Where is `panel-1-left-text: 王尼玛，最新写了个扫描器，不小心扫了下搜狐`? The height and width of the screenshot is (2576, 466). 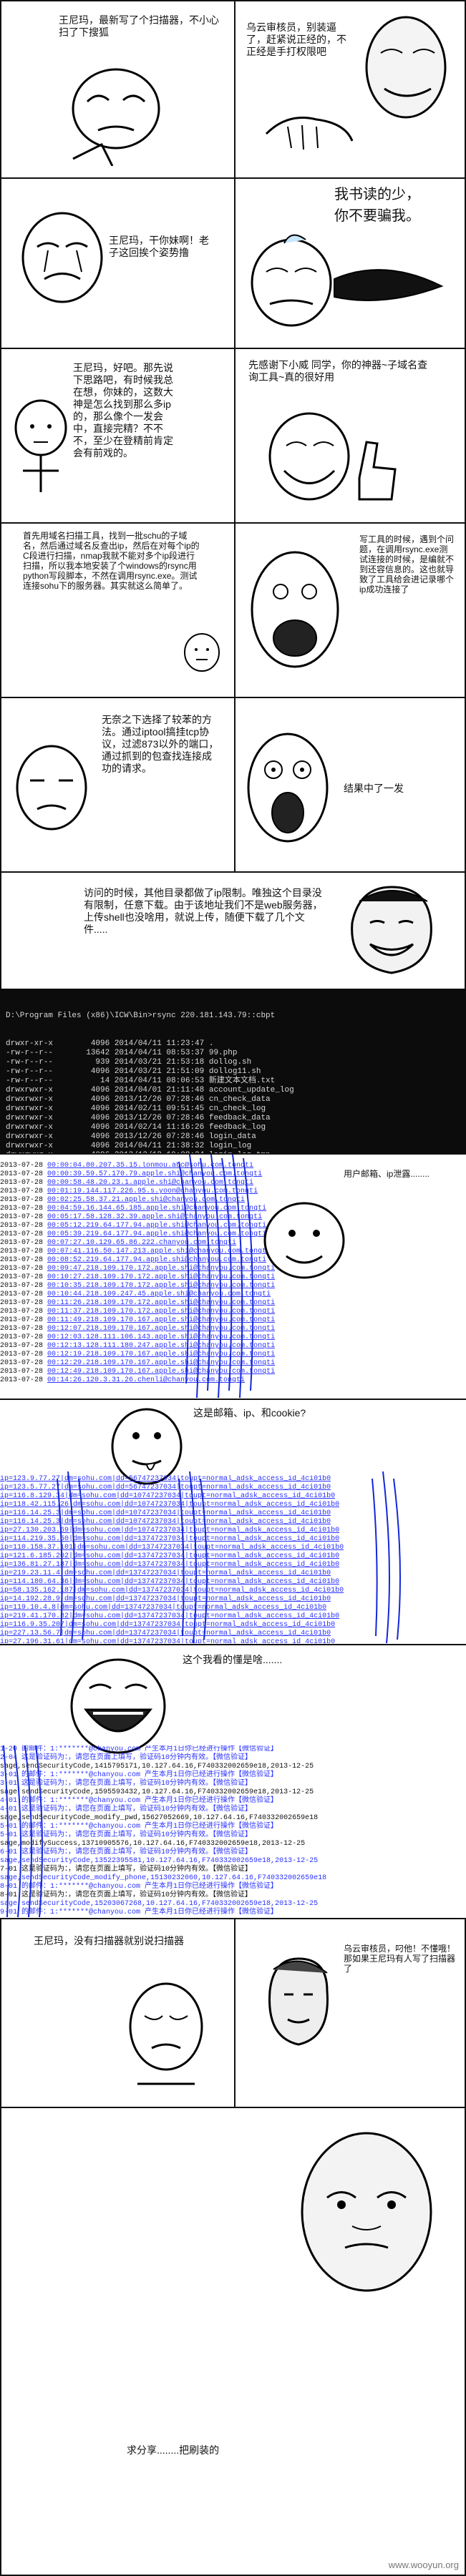 panel-1-left-text: 王尼玛，最新写了个扫描器，不小心扫了下搜狐 is located at coordinates (139, 26).